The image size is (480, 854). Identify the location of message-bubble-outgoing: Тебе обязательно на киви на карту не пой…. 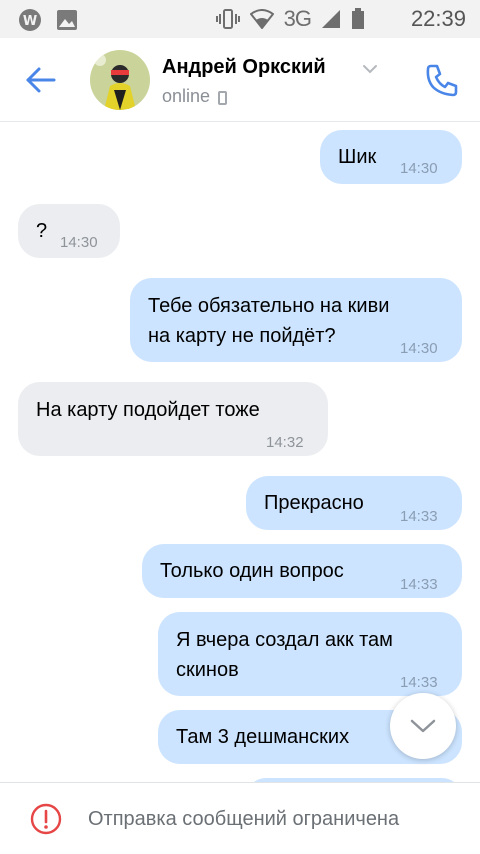
(296, 320).